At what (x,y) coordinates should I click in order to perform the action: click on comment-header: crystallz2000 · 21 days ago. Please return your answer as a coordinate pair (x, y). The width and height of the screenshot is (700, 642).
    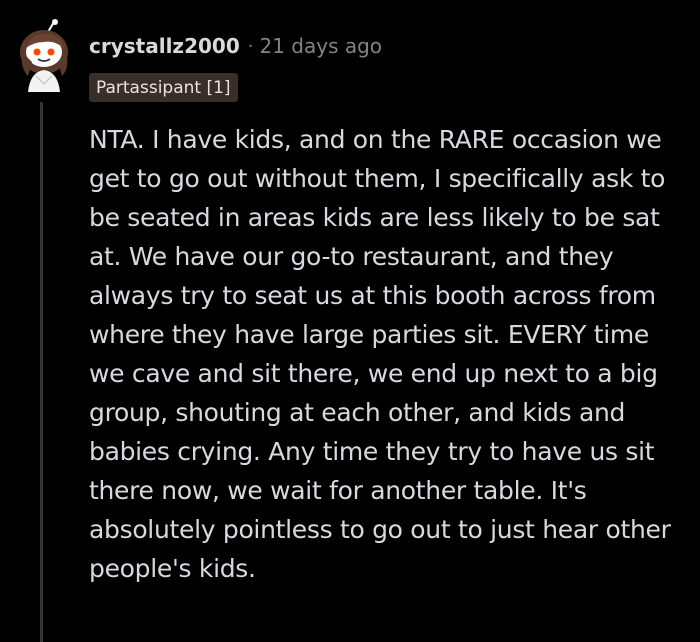
    Looking at the image, I should click on (235, 46).